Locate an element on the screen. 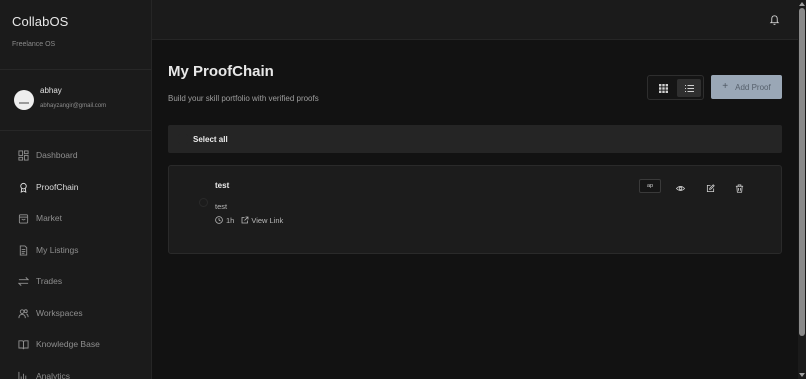 The width and height of the screenshot is (806, 379). sidebar-item-label: ProofChain is located at coordinates (57, 187).